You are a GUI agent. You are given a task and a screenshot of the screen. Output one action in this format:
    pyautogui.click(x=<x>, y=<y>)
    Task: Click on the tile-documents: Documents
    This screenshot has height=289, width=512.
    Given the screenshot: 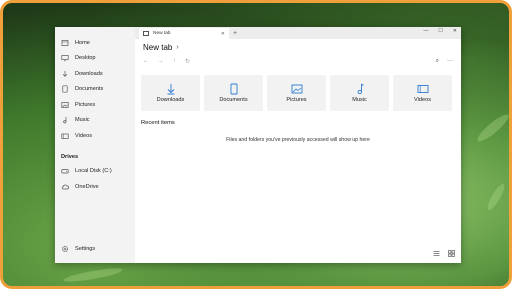 What is the action you would take?
    pyautogui.click(x=233, y=93)
    